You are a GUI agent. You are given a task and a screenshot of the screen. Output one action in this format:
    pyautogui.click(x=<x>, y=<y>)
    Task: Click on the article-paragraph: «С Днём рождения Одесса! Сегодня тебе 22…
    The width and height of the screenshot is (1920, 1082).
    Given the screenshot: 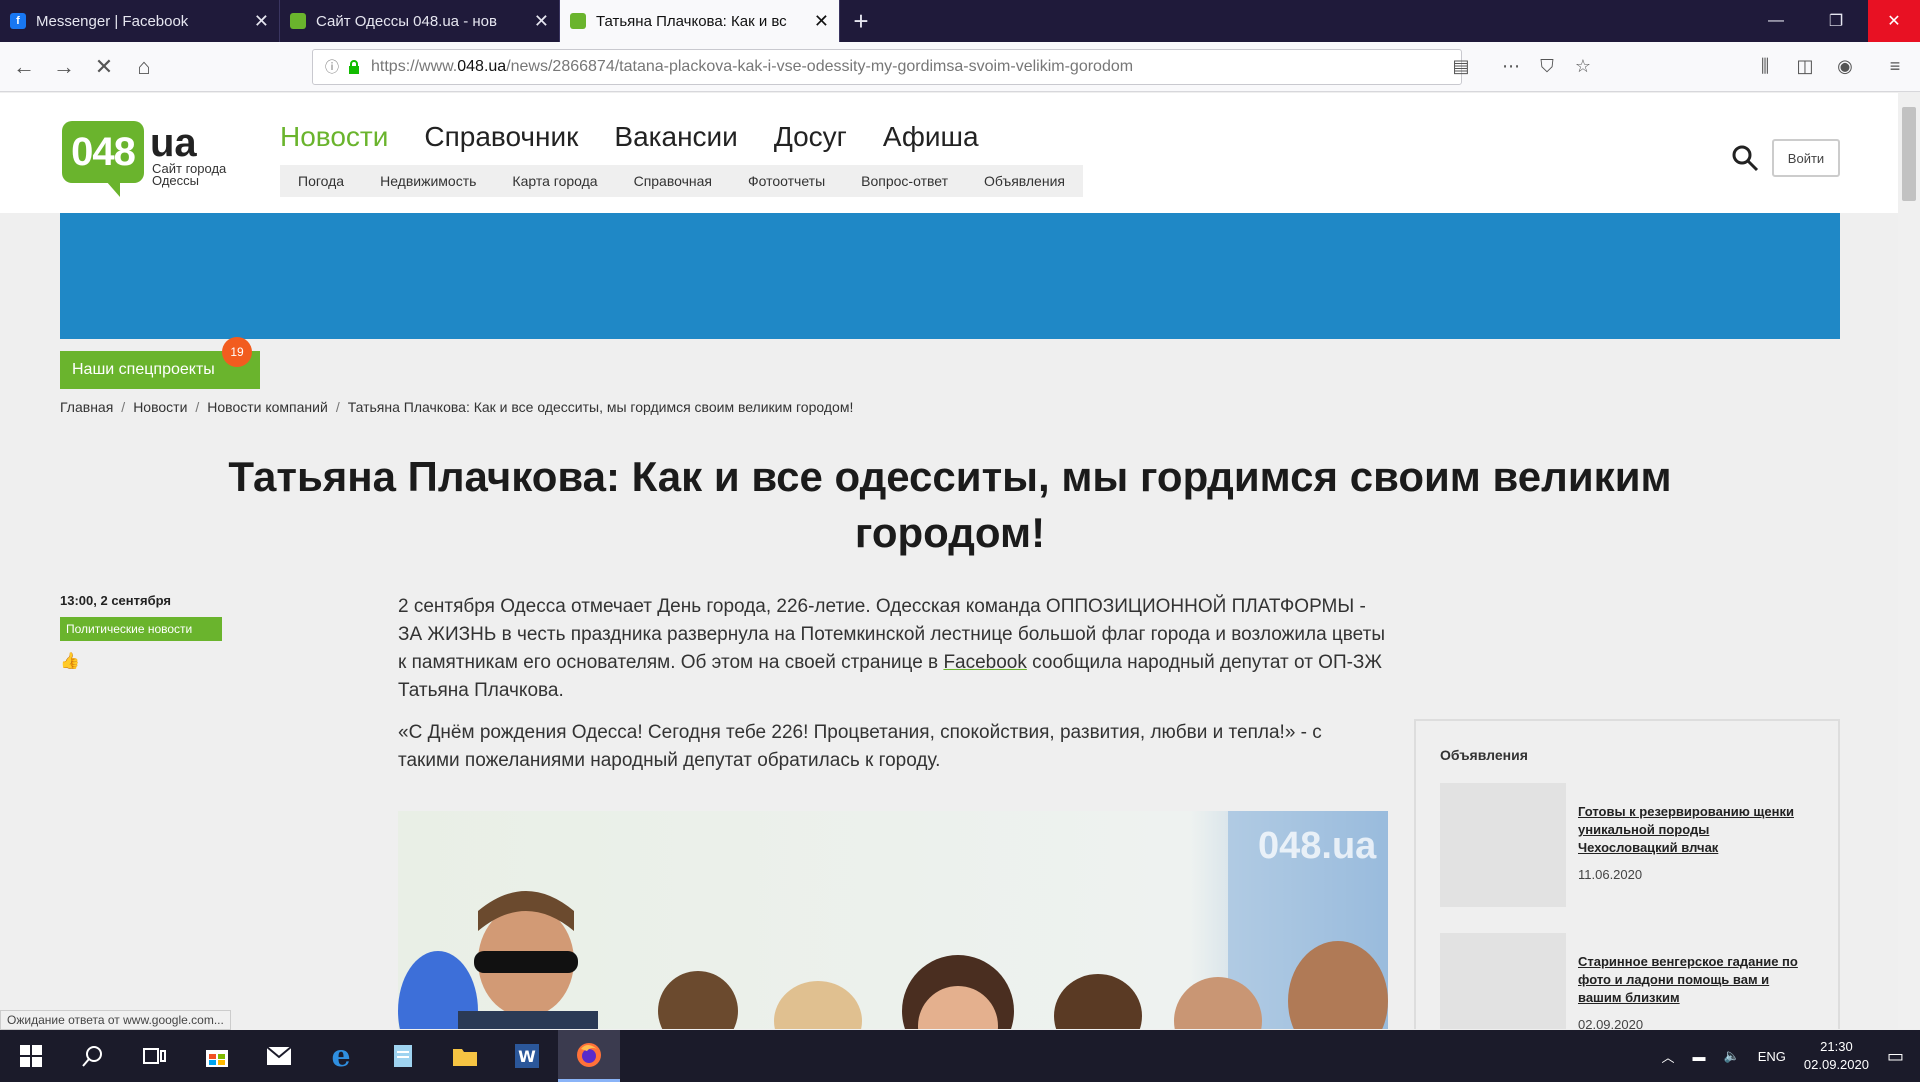 What is the action you would take?
    pyautogui.click(x=860, y=746)
    